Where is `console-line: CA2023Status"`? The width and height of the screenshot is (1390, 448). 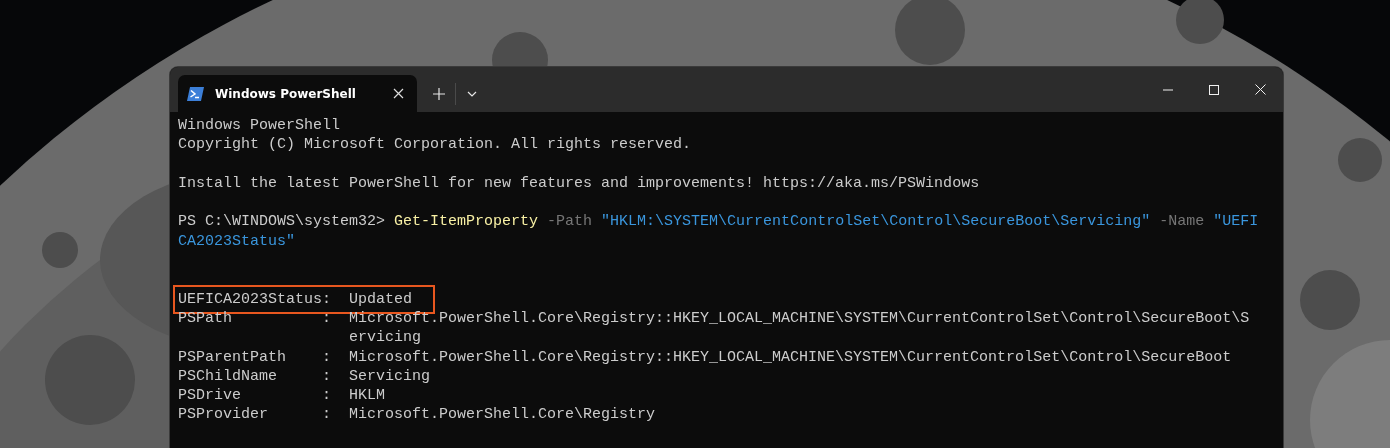 console-line: CA2023Status" is located at coordinates (237, 241).